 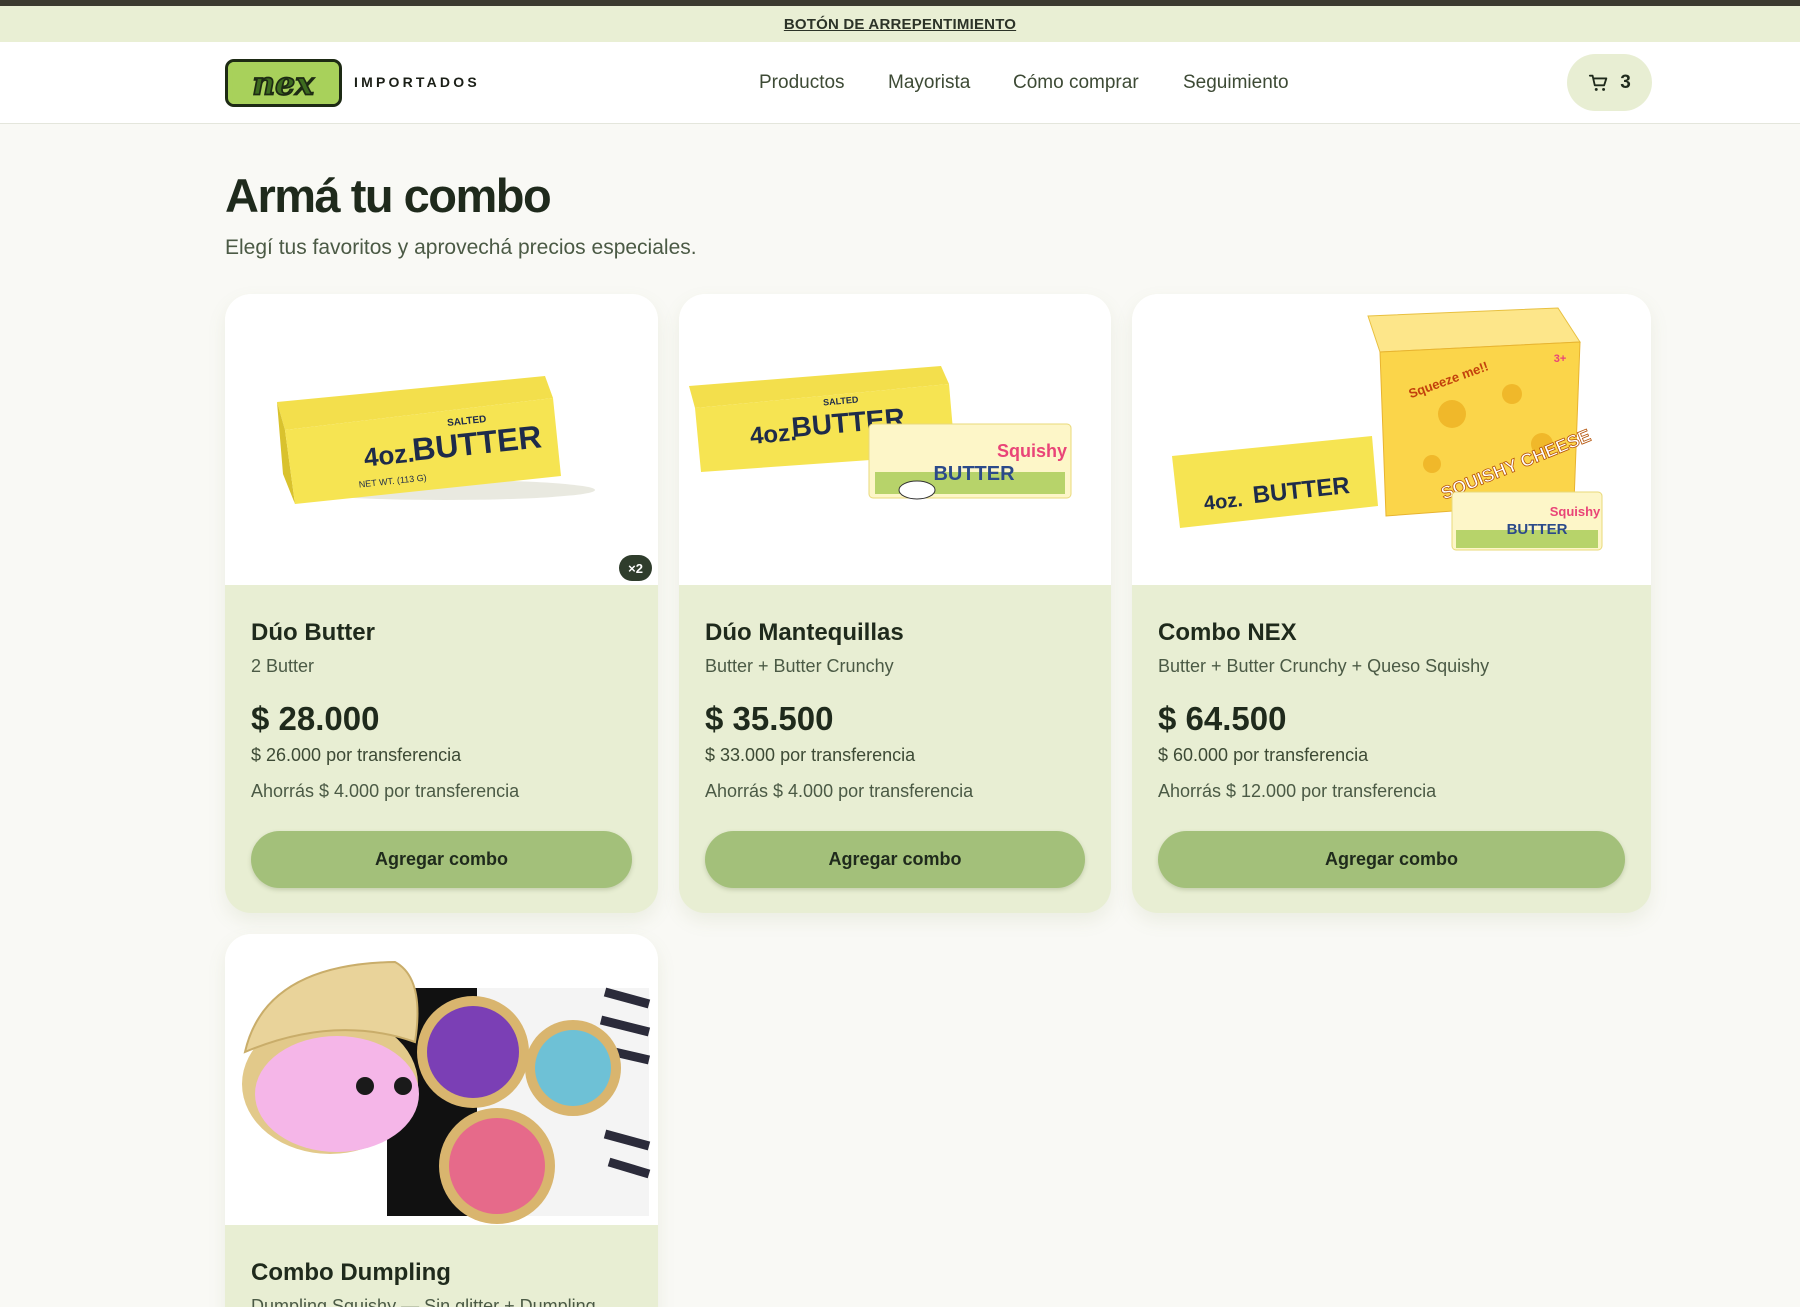 What do you see at coordinates (635, 568) in the screenshot?
I see `quantity-badge: ×2` at bounding box center [635, 568].